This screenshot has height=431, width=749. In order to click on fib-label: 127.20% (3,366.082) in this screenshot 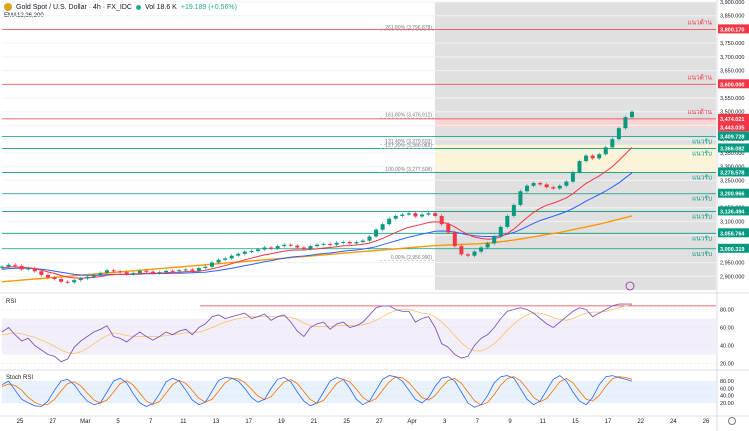, I will do `click(408, 146)`.